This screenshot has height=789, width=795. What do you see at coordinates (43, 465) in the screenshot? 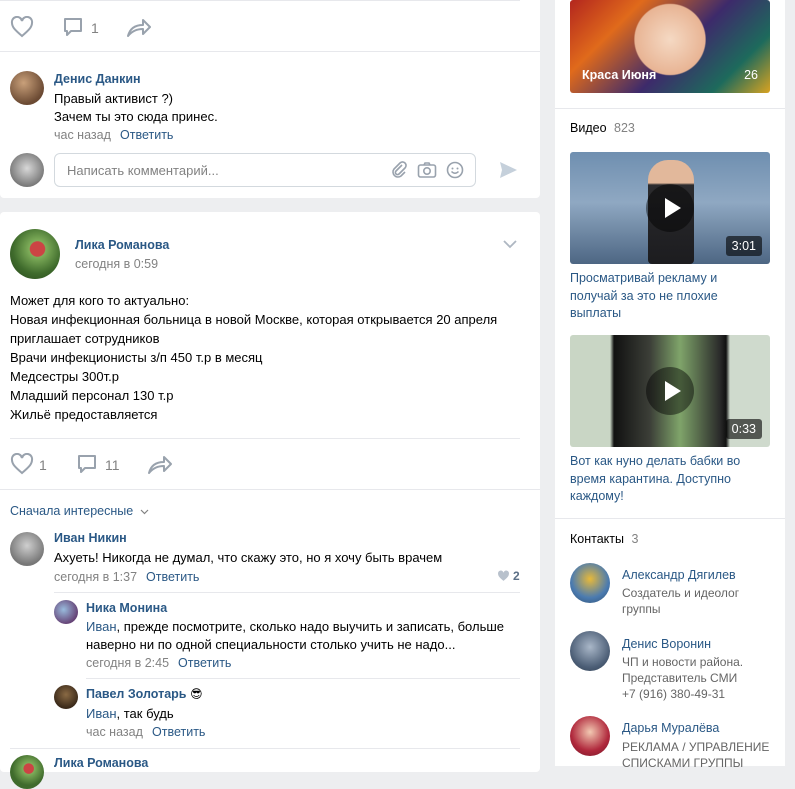
I see `like-count: 1` at bounding box center [43, 465].